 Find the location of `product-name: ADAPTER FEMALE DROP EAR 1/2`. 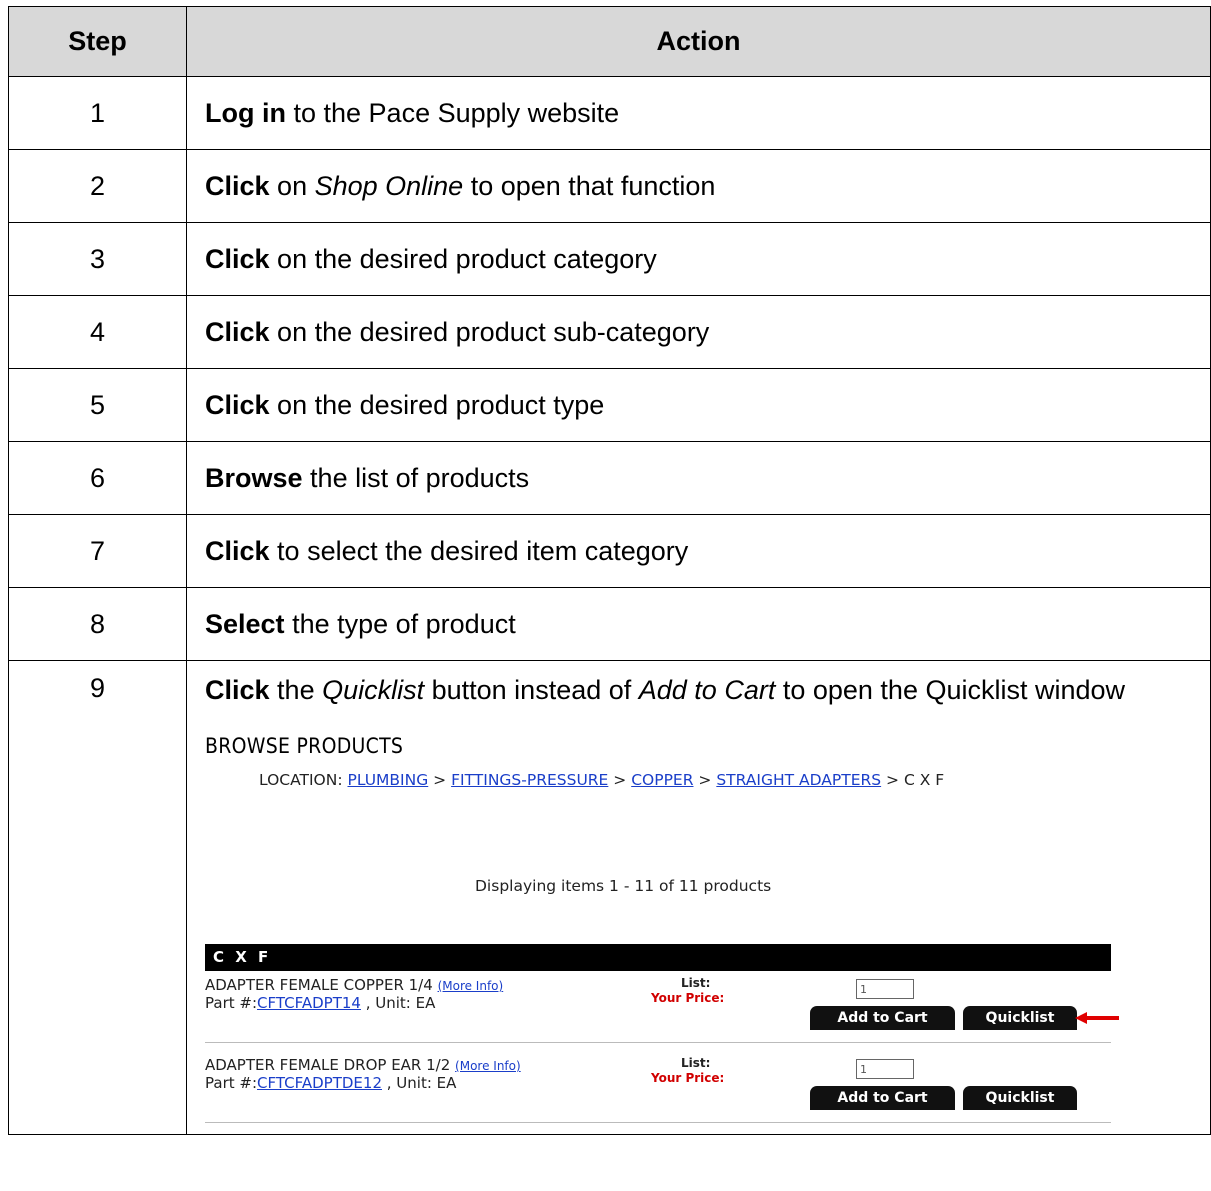

product-name: ADAPTER FEMALE DROP EAR 1/2 is located at coordinates (328, 1065).